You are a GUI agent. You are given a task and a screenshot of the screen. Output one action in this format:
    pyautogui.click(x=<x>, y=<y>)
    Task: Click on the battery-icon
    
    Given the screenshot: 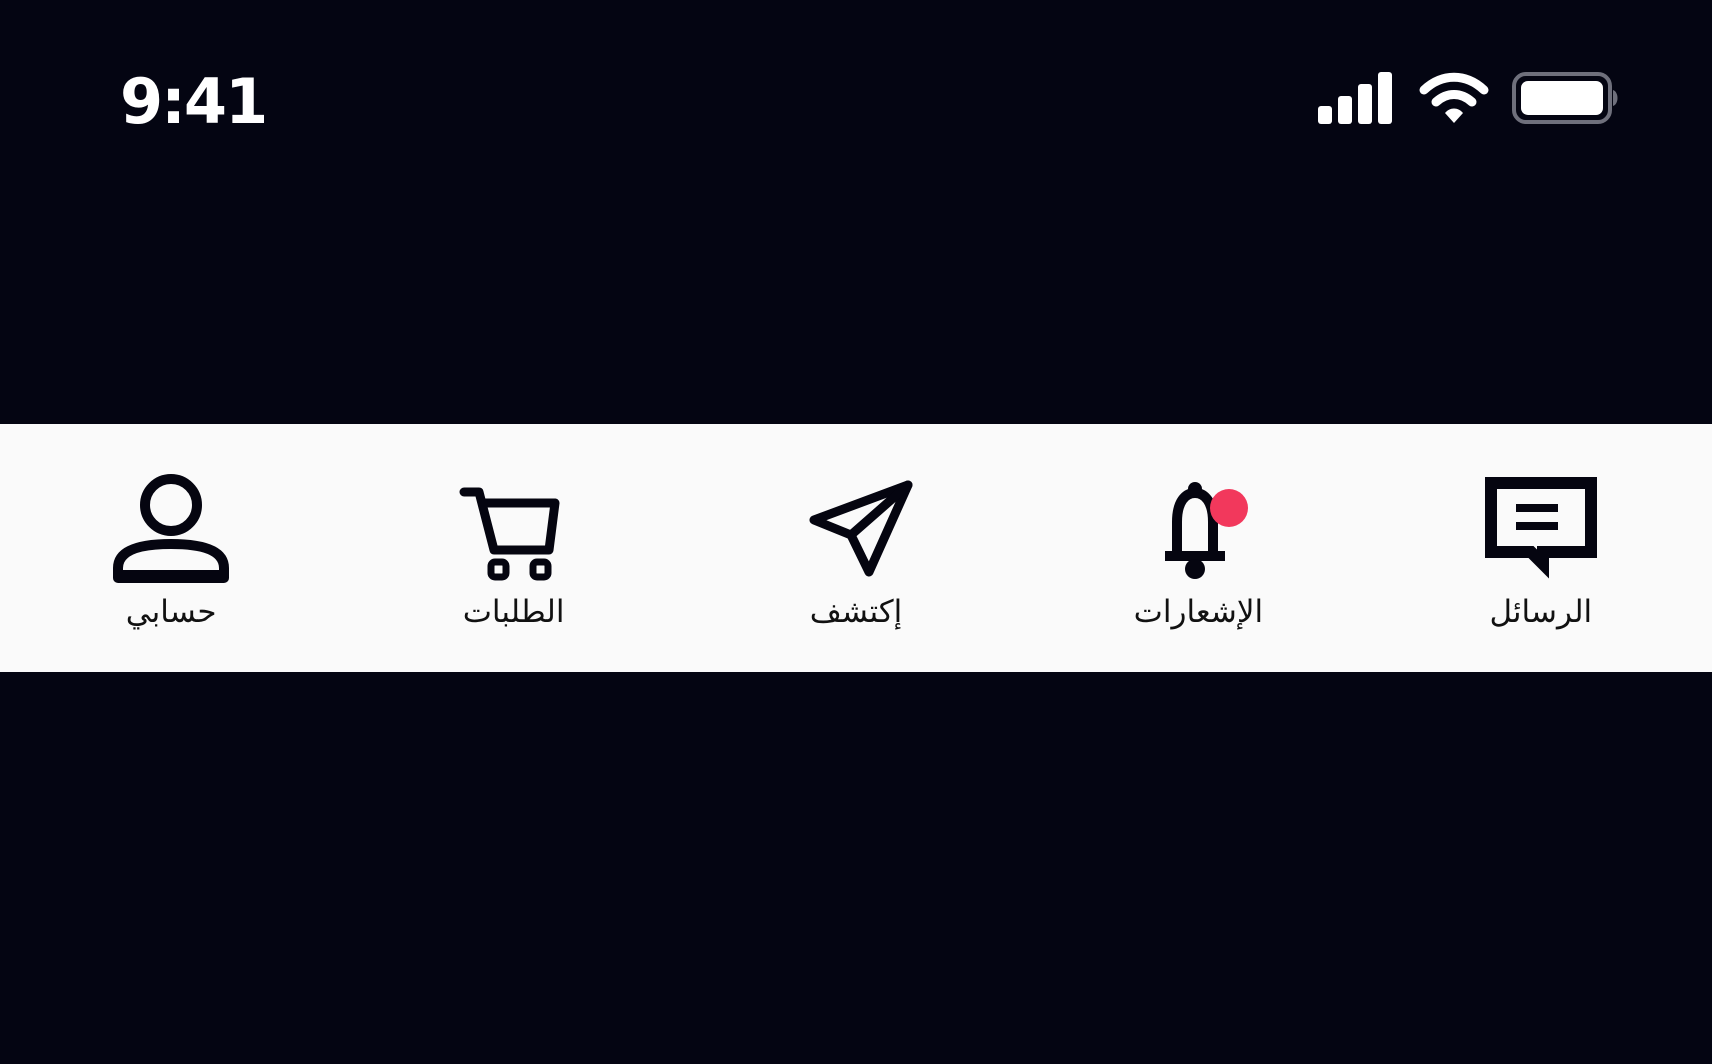 What is the action you would take?
    pyautogui.click(x=1565, y=98)
    